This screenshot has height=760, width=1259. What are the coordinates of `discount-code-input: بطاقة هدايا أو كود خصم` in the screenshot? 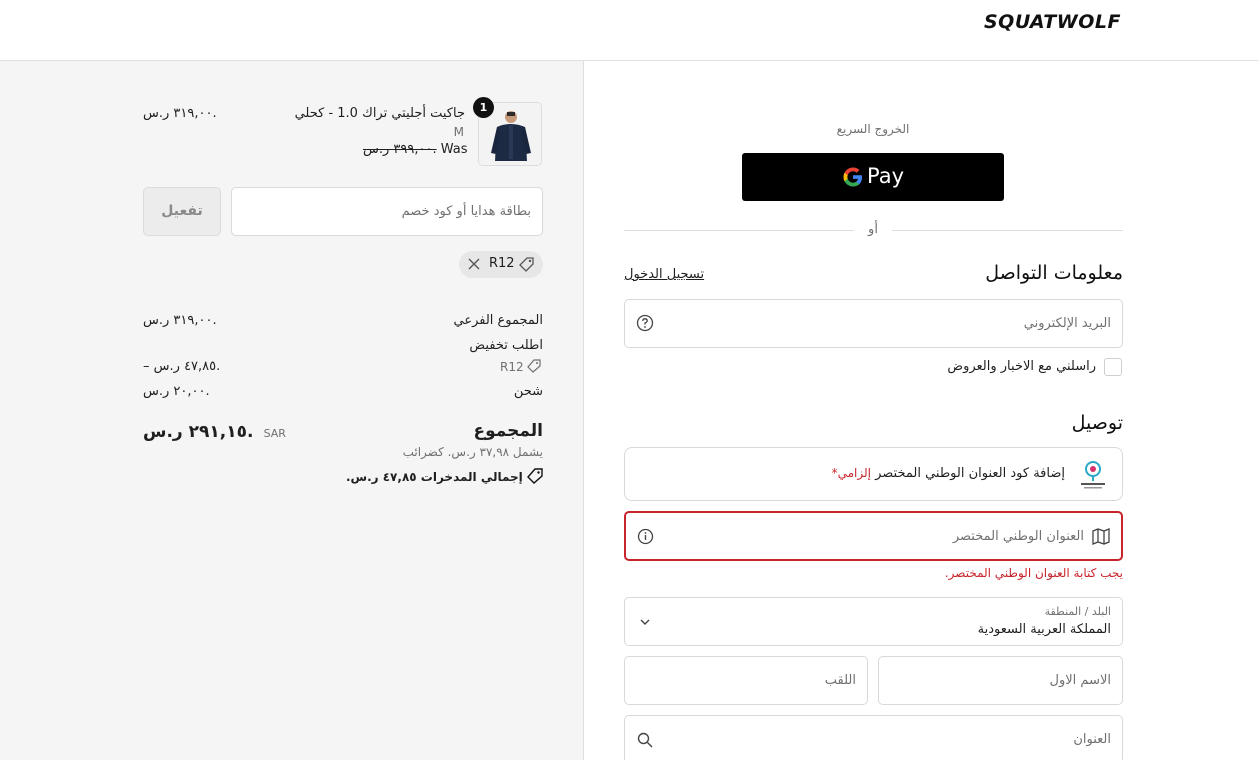 It's located at (387, 211).